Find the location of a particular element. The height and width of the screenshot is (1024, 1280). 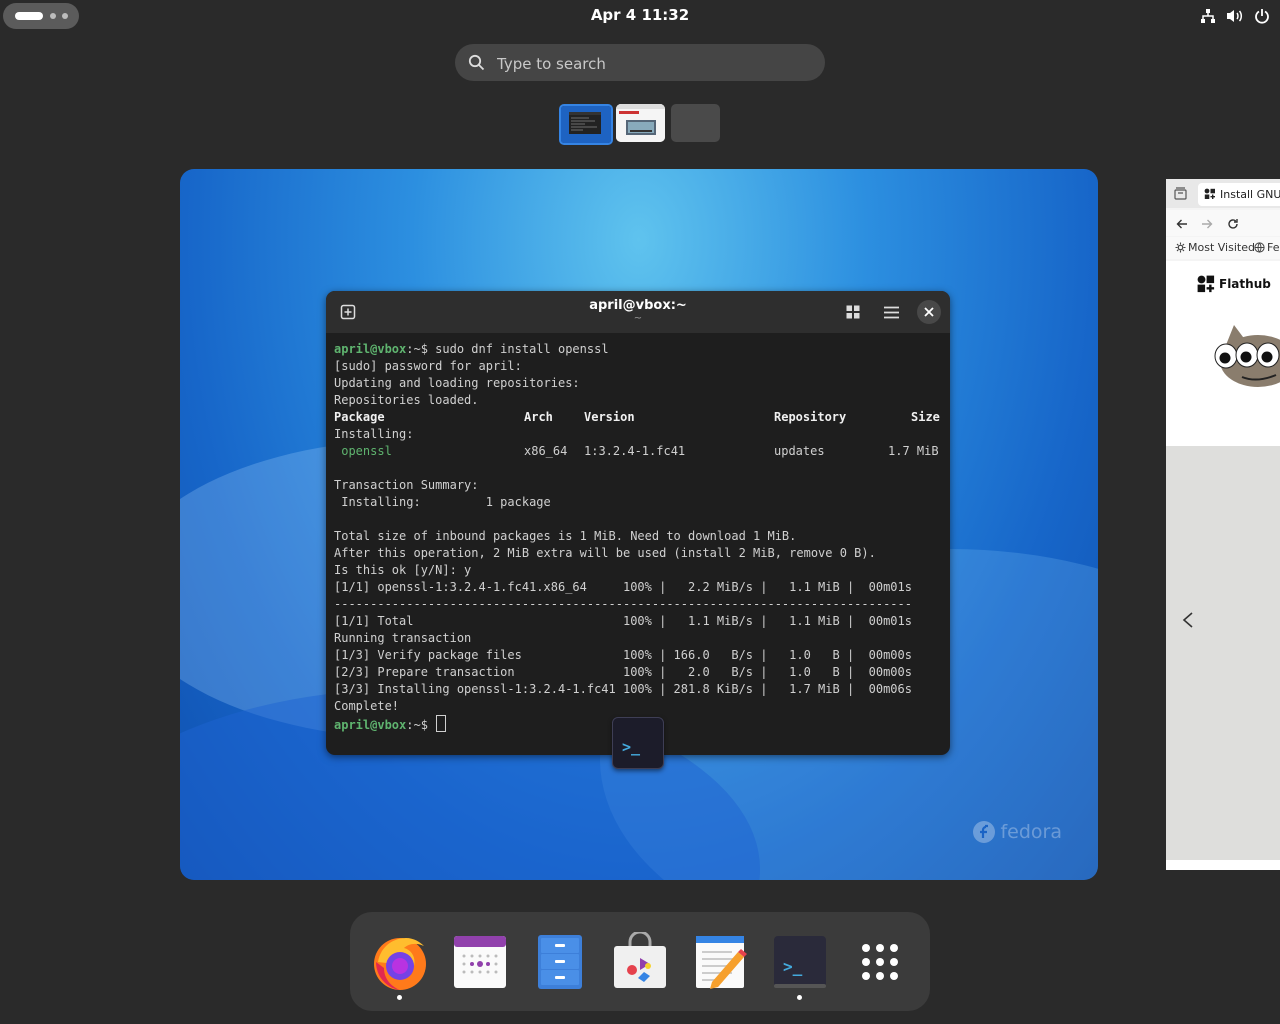

terminal-cursor is located at coordinates (441, 723).